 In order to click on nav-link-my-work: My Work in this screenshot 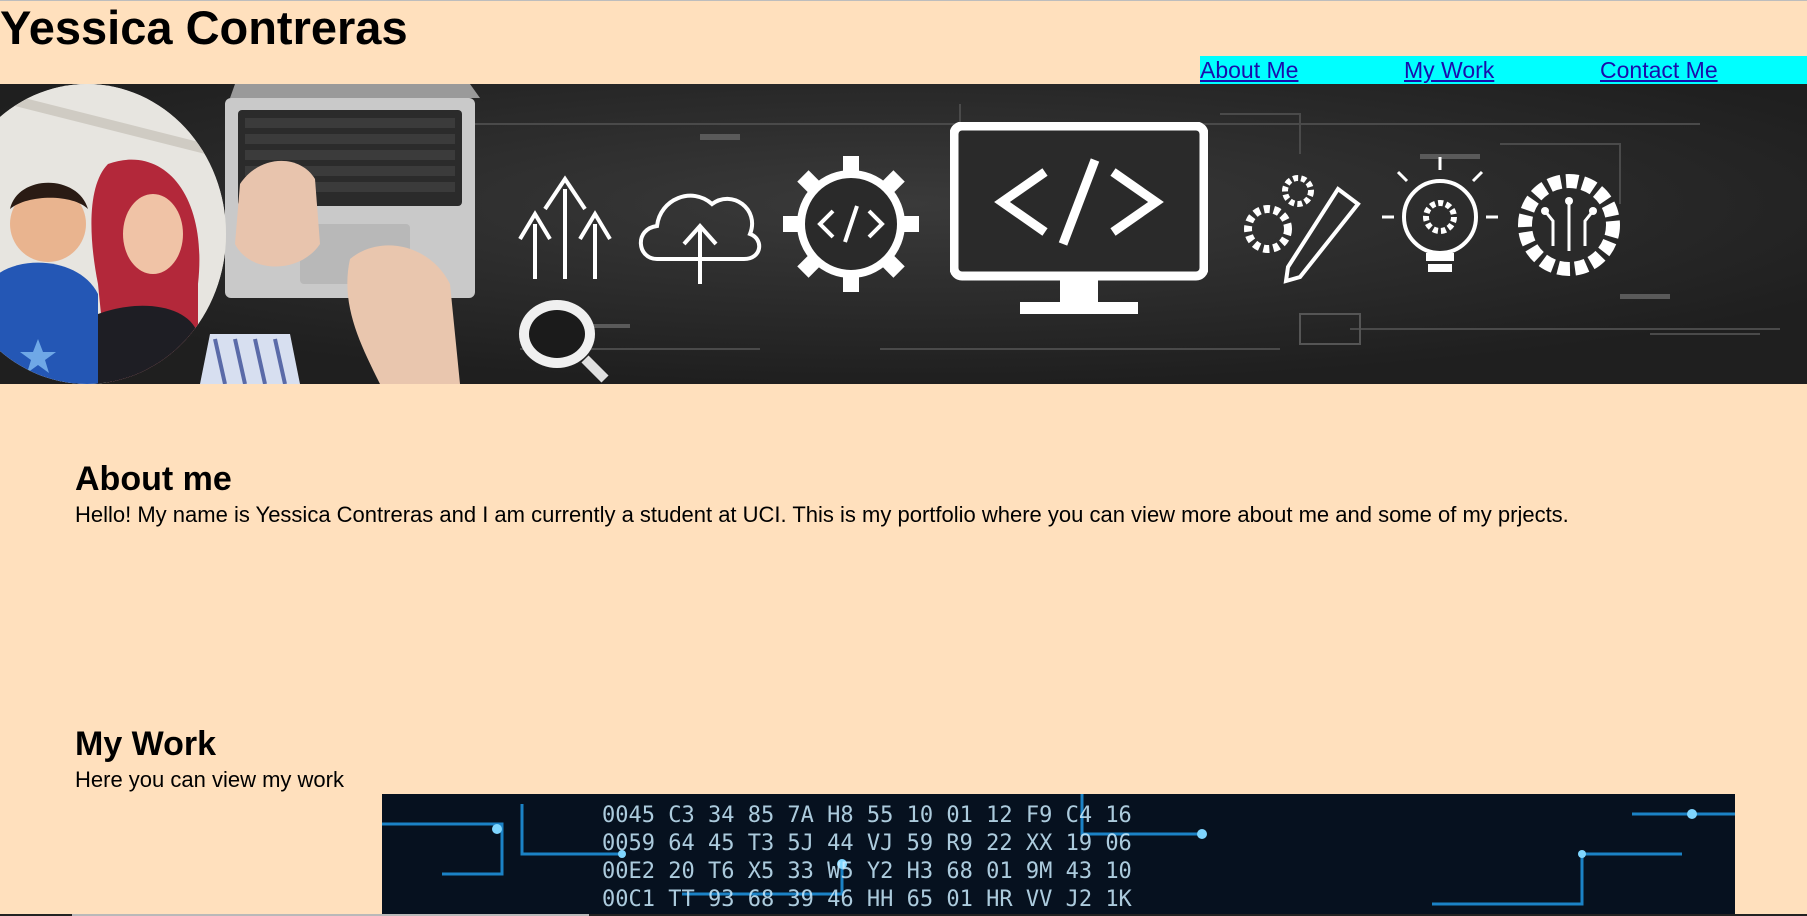, I will do `click(1449, 70)`.